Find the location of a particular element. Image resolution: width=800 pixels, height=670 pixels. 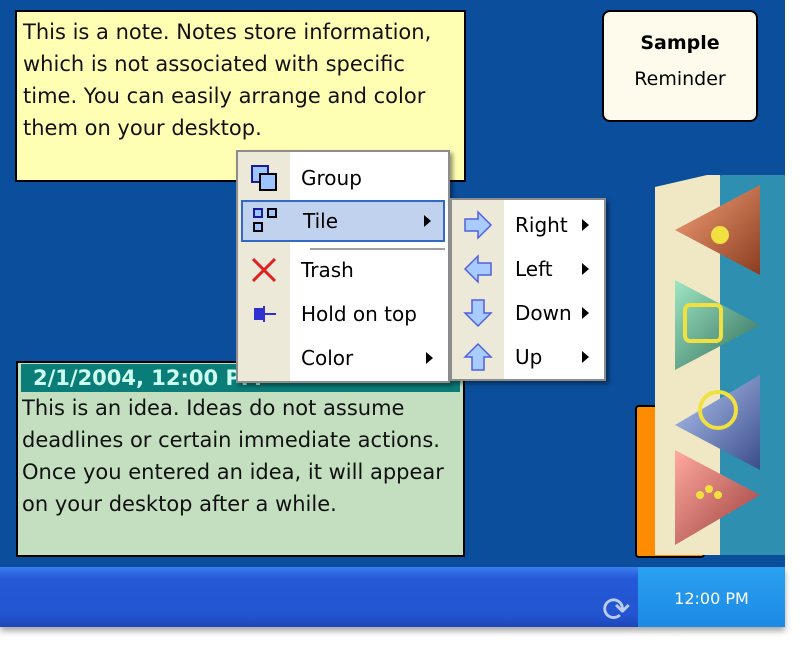

watermark: ⟳ LO4D.com is located at coordinates (686, 630).